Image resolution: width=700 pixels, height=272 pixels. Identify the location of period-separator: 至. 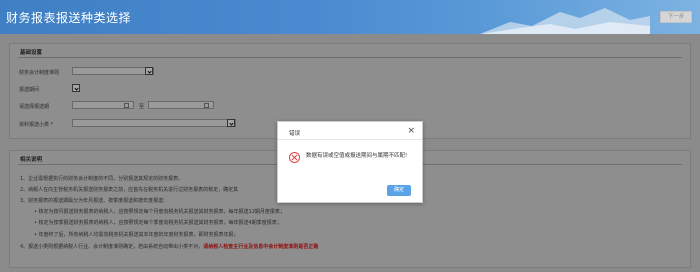
(142, 107).